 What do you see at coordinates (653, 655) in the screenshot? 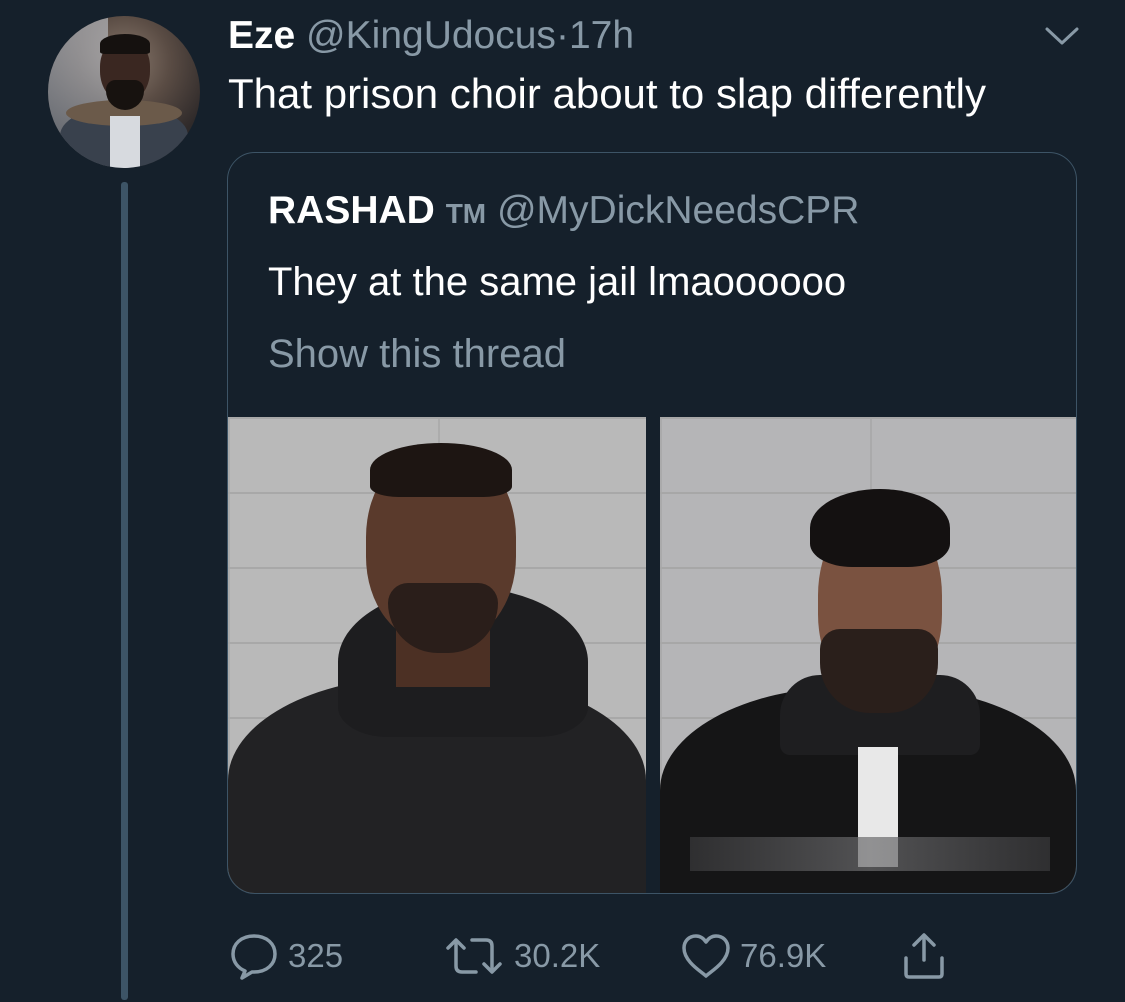
I see `photo-divider` at bounding box center [653, 655].